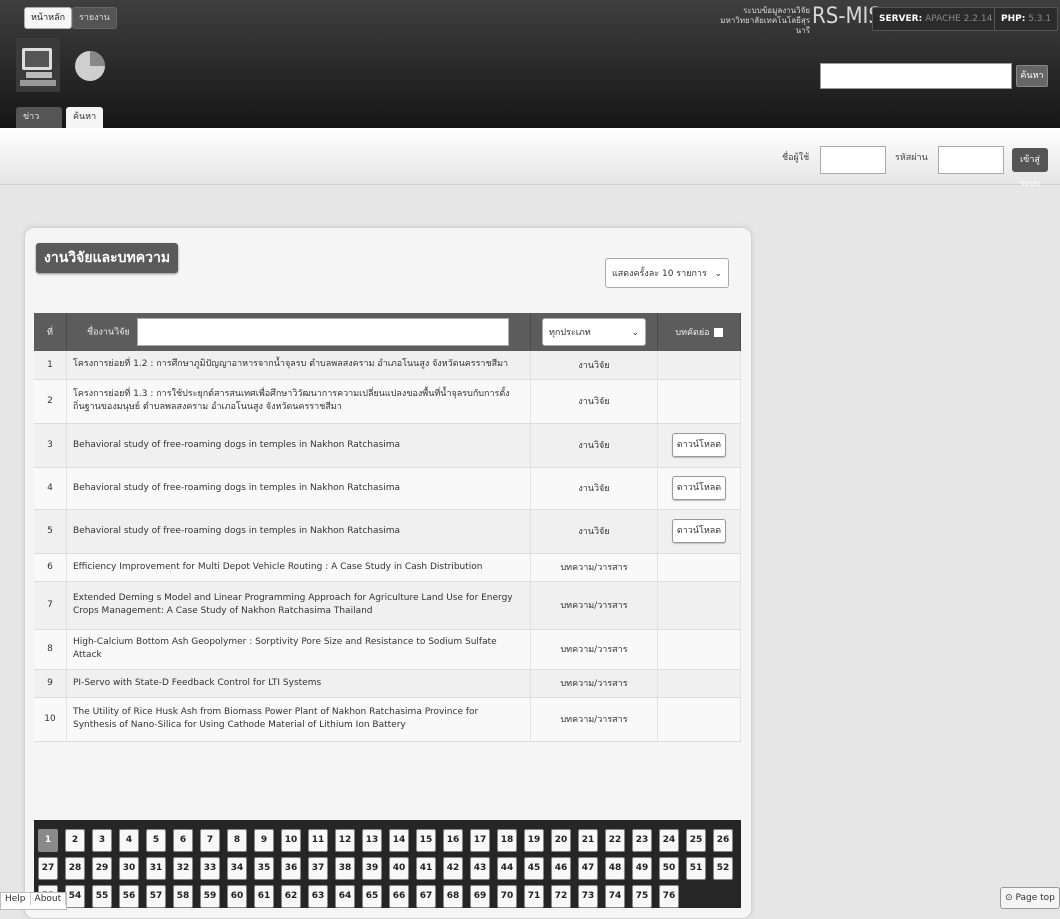 This screenshot has width=1060, height=919. What do you see at coordinates (237, 868) in the screenshot?
I see `page-button: 34` at bounding box center [237, 868].